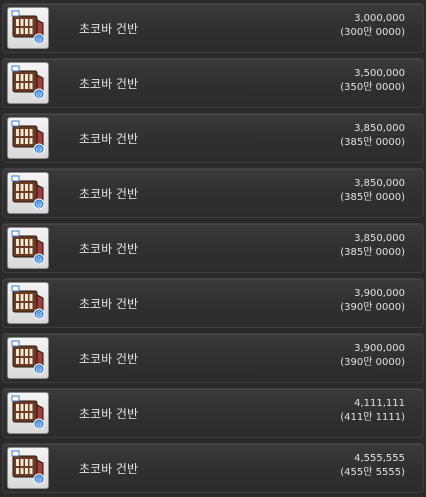 This screenshot has width=426, height=497. What do you see at coordinates (213, 413) in the screenshot?
I see `list-item: @ 초코바 건반 4,111,111 (411만 1111)` at bounding box center [213, 413].